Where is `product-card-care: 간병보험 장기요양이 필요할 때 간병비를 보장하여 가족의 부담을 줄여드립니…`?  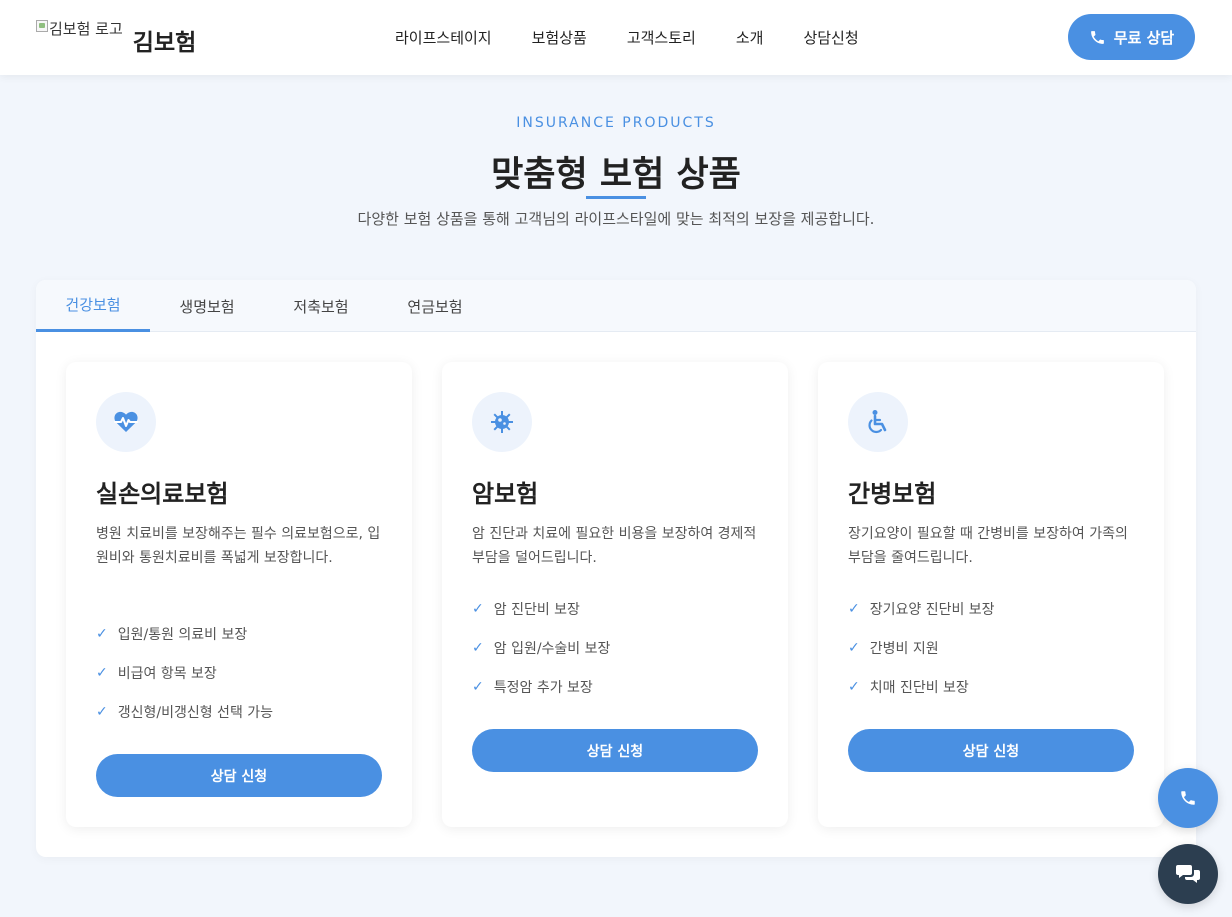
product-card-care: 간병보험 장기요양이 필요할 때 간병비를 보장하여 가족의 부담을 줄여드립니… is located at coordinates (991, 594).